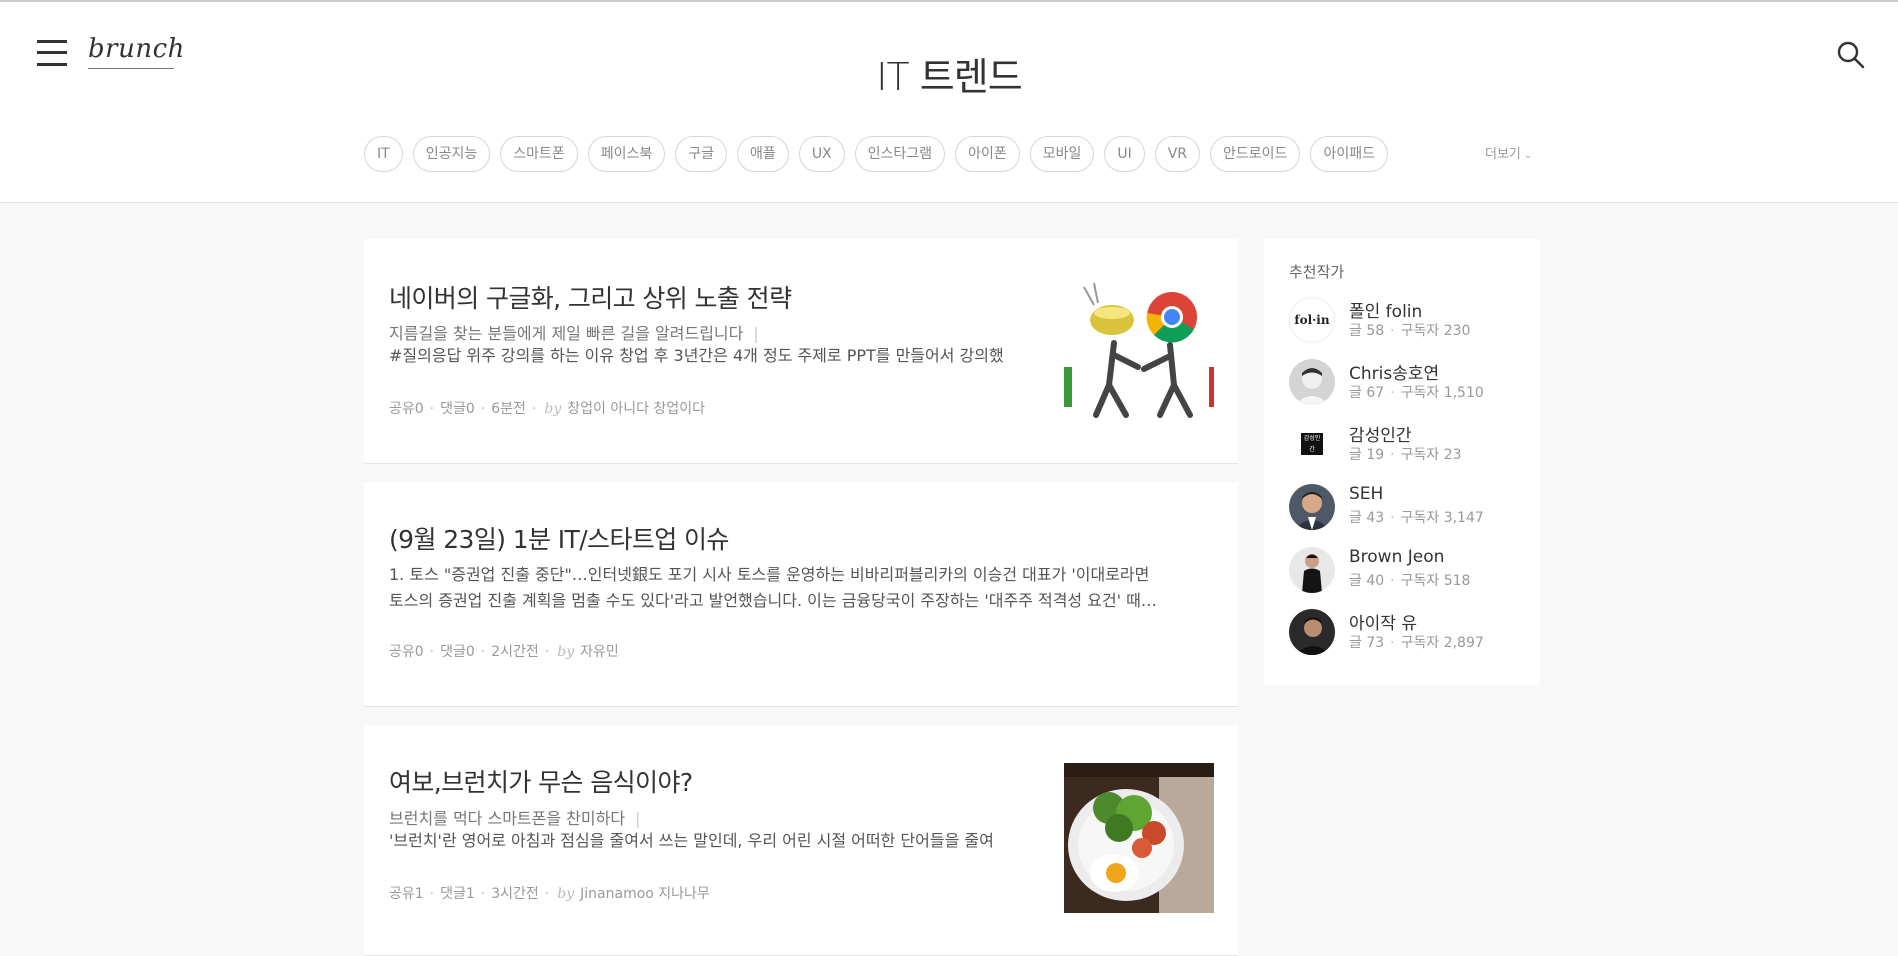 This screenshot has width=1898, height=956. What do you see at coordinates (900, 154) in the screenshot?
I see `keyword-tag: 인스타그램` at bounding box center [900, 154].